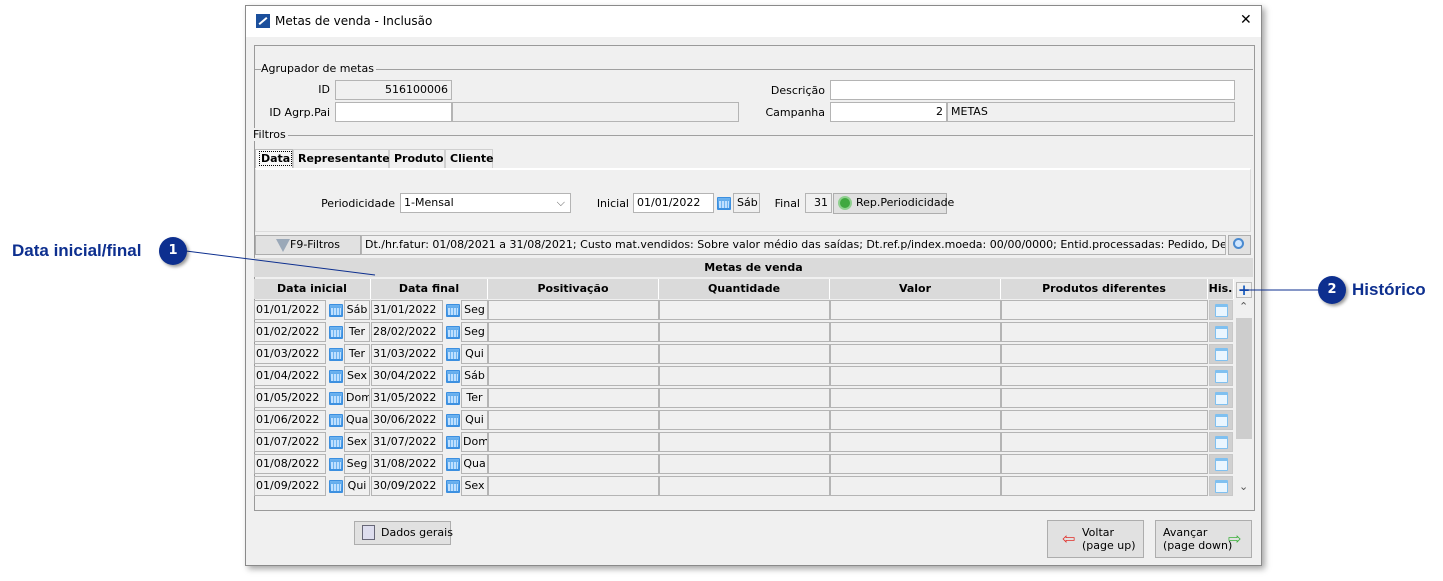  Describe the element at coordinates (1332, 290) in the screenshot. I see `annotation-2-badge: 2` at that location.